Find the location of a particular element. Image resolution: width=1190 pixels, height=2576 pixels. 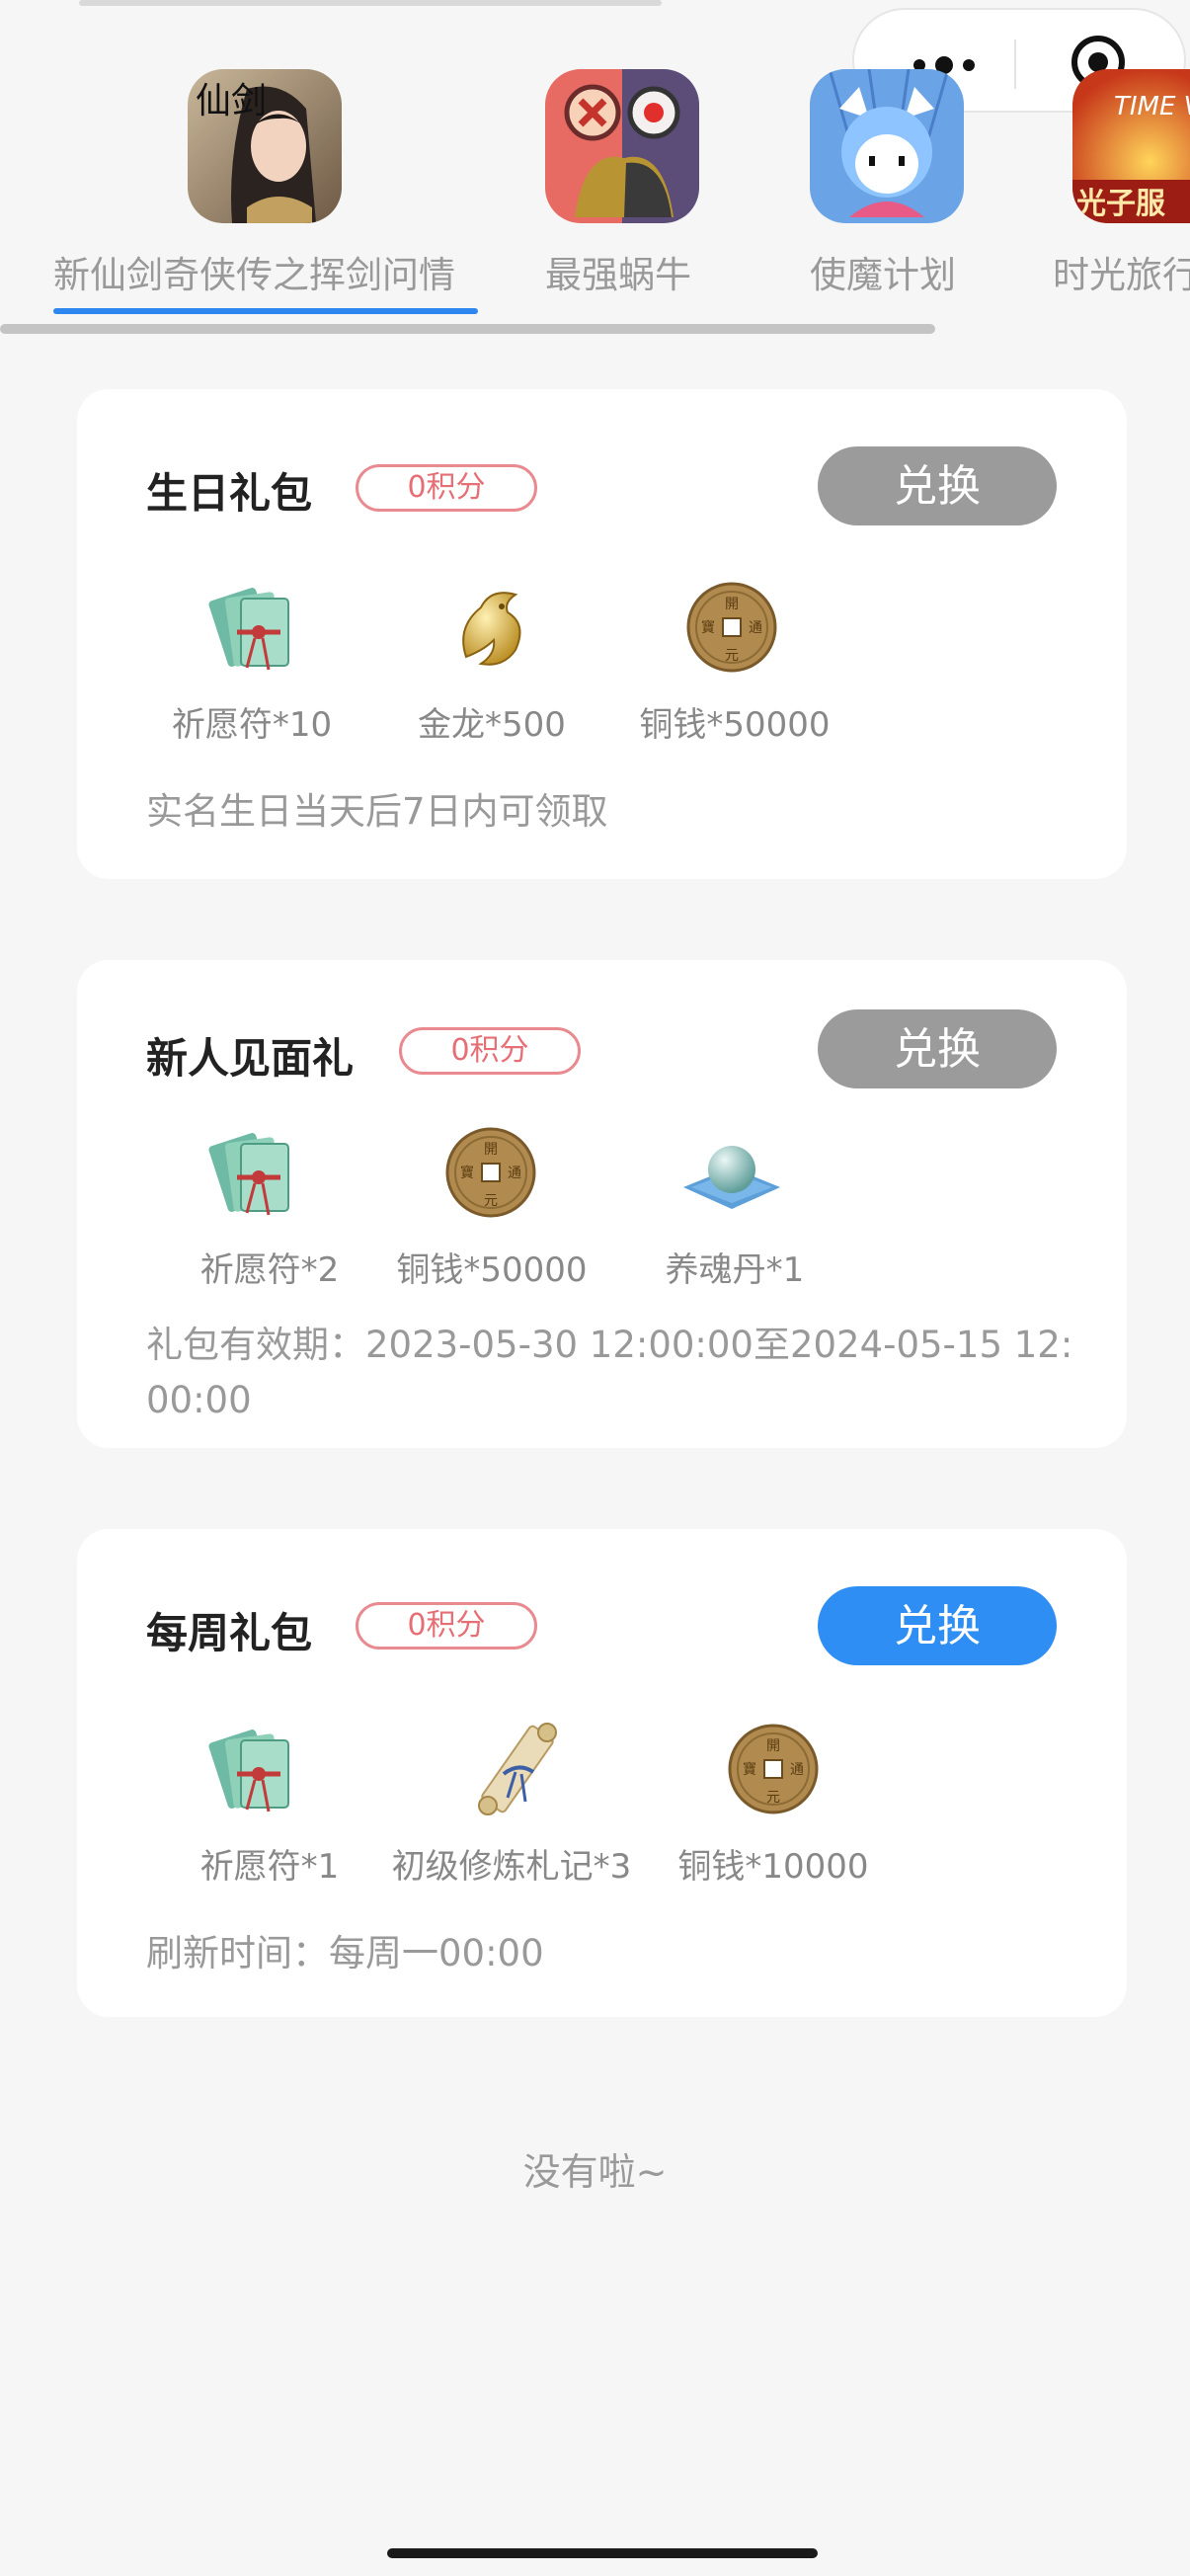

tab-time-voyager: TIME VOYAGER 光子服 时光旅行 is located at coordinates (1121, 197).